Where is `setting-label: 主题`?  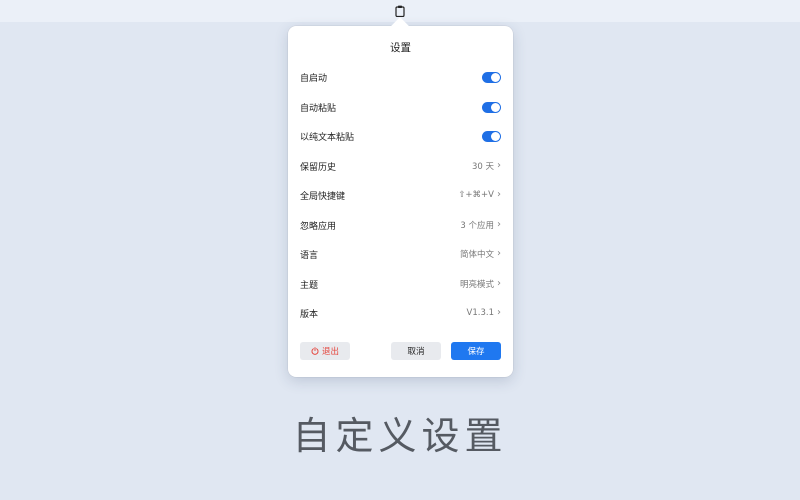
setting-label: 主题 is located at coordinates (309, 285).